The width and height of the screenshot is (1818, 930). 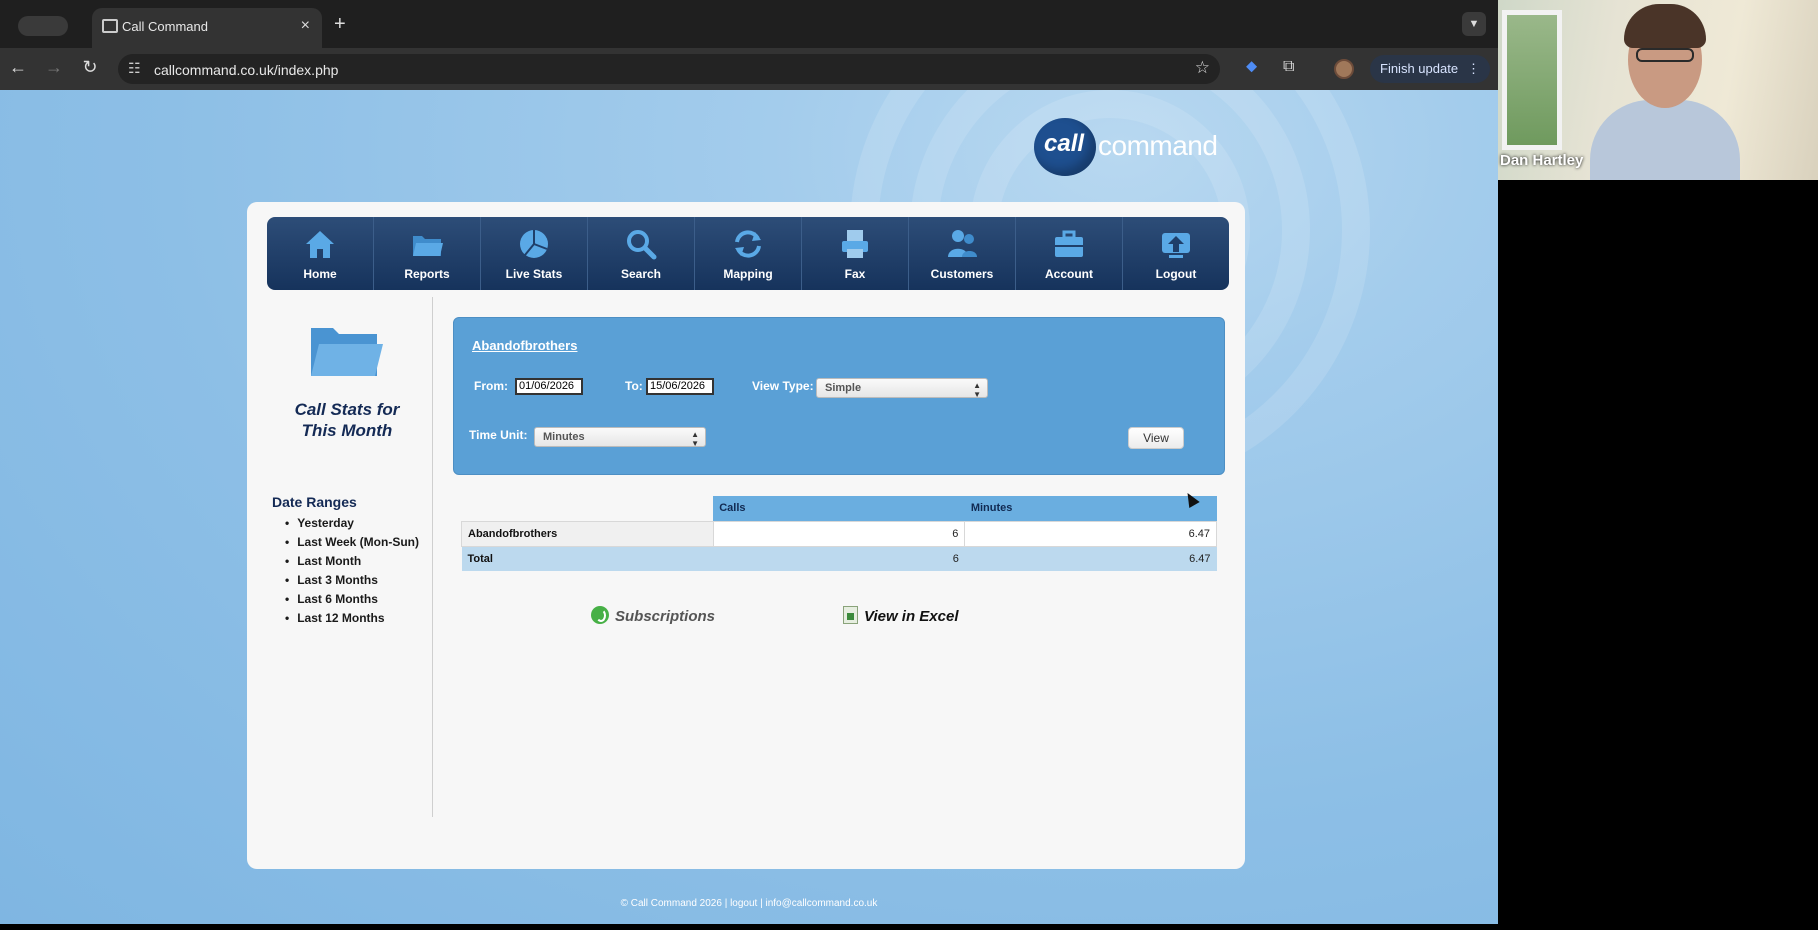 What do you see at coordinates (498, 435) in the screenshot?
I see `time-unit-label: Time Unit:` at bounding box center [498, 435].